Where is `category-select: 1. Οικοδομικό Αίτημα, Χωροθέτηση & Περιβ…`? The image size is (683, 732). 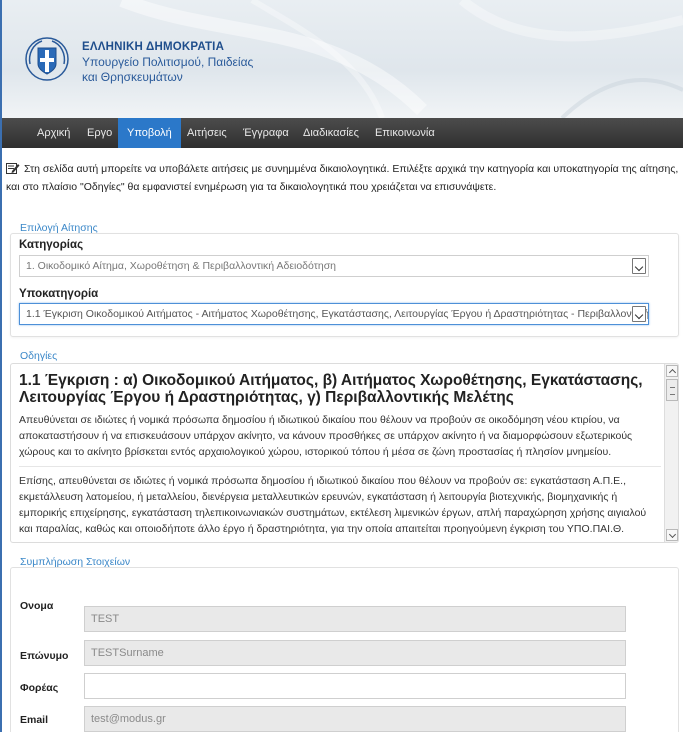
category-select: 1. Οικοδομικό Αίτημα, Χωροθέτηση & Περιβ… is located at coordinates (334, 266).